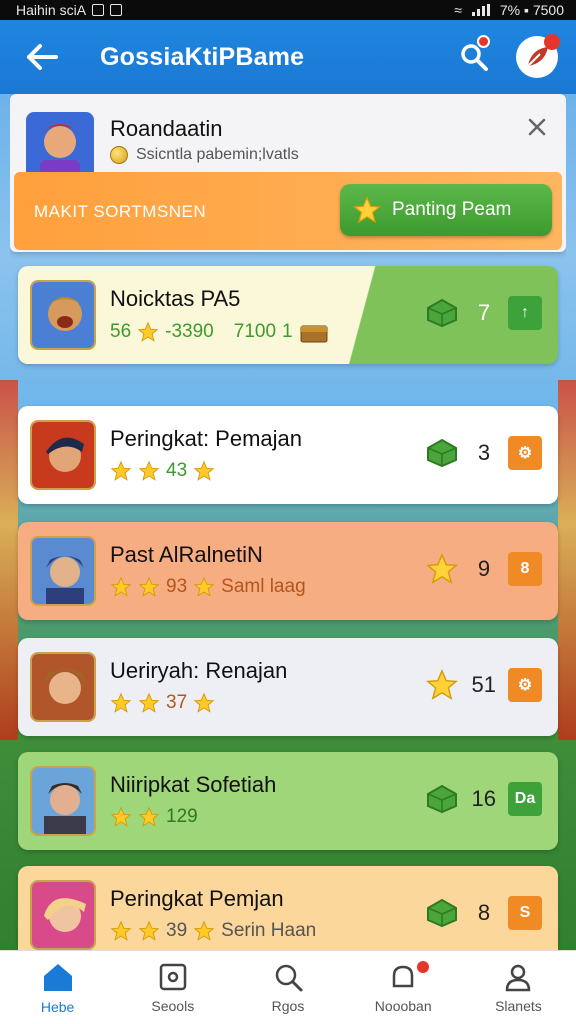  What do you see at coordinates (288, 455) in the screenshot?
I see `list-item: Peringkat: Pemajan 43 3 ⚙` at bounding box center [288, 455].